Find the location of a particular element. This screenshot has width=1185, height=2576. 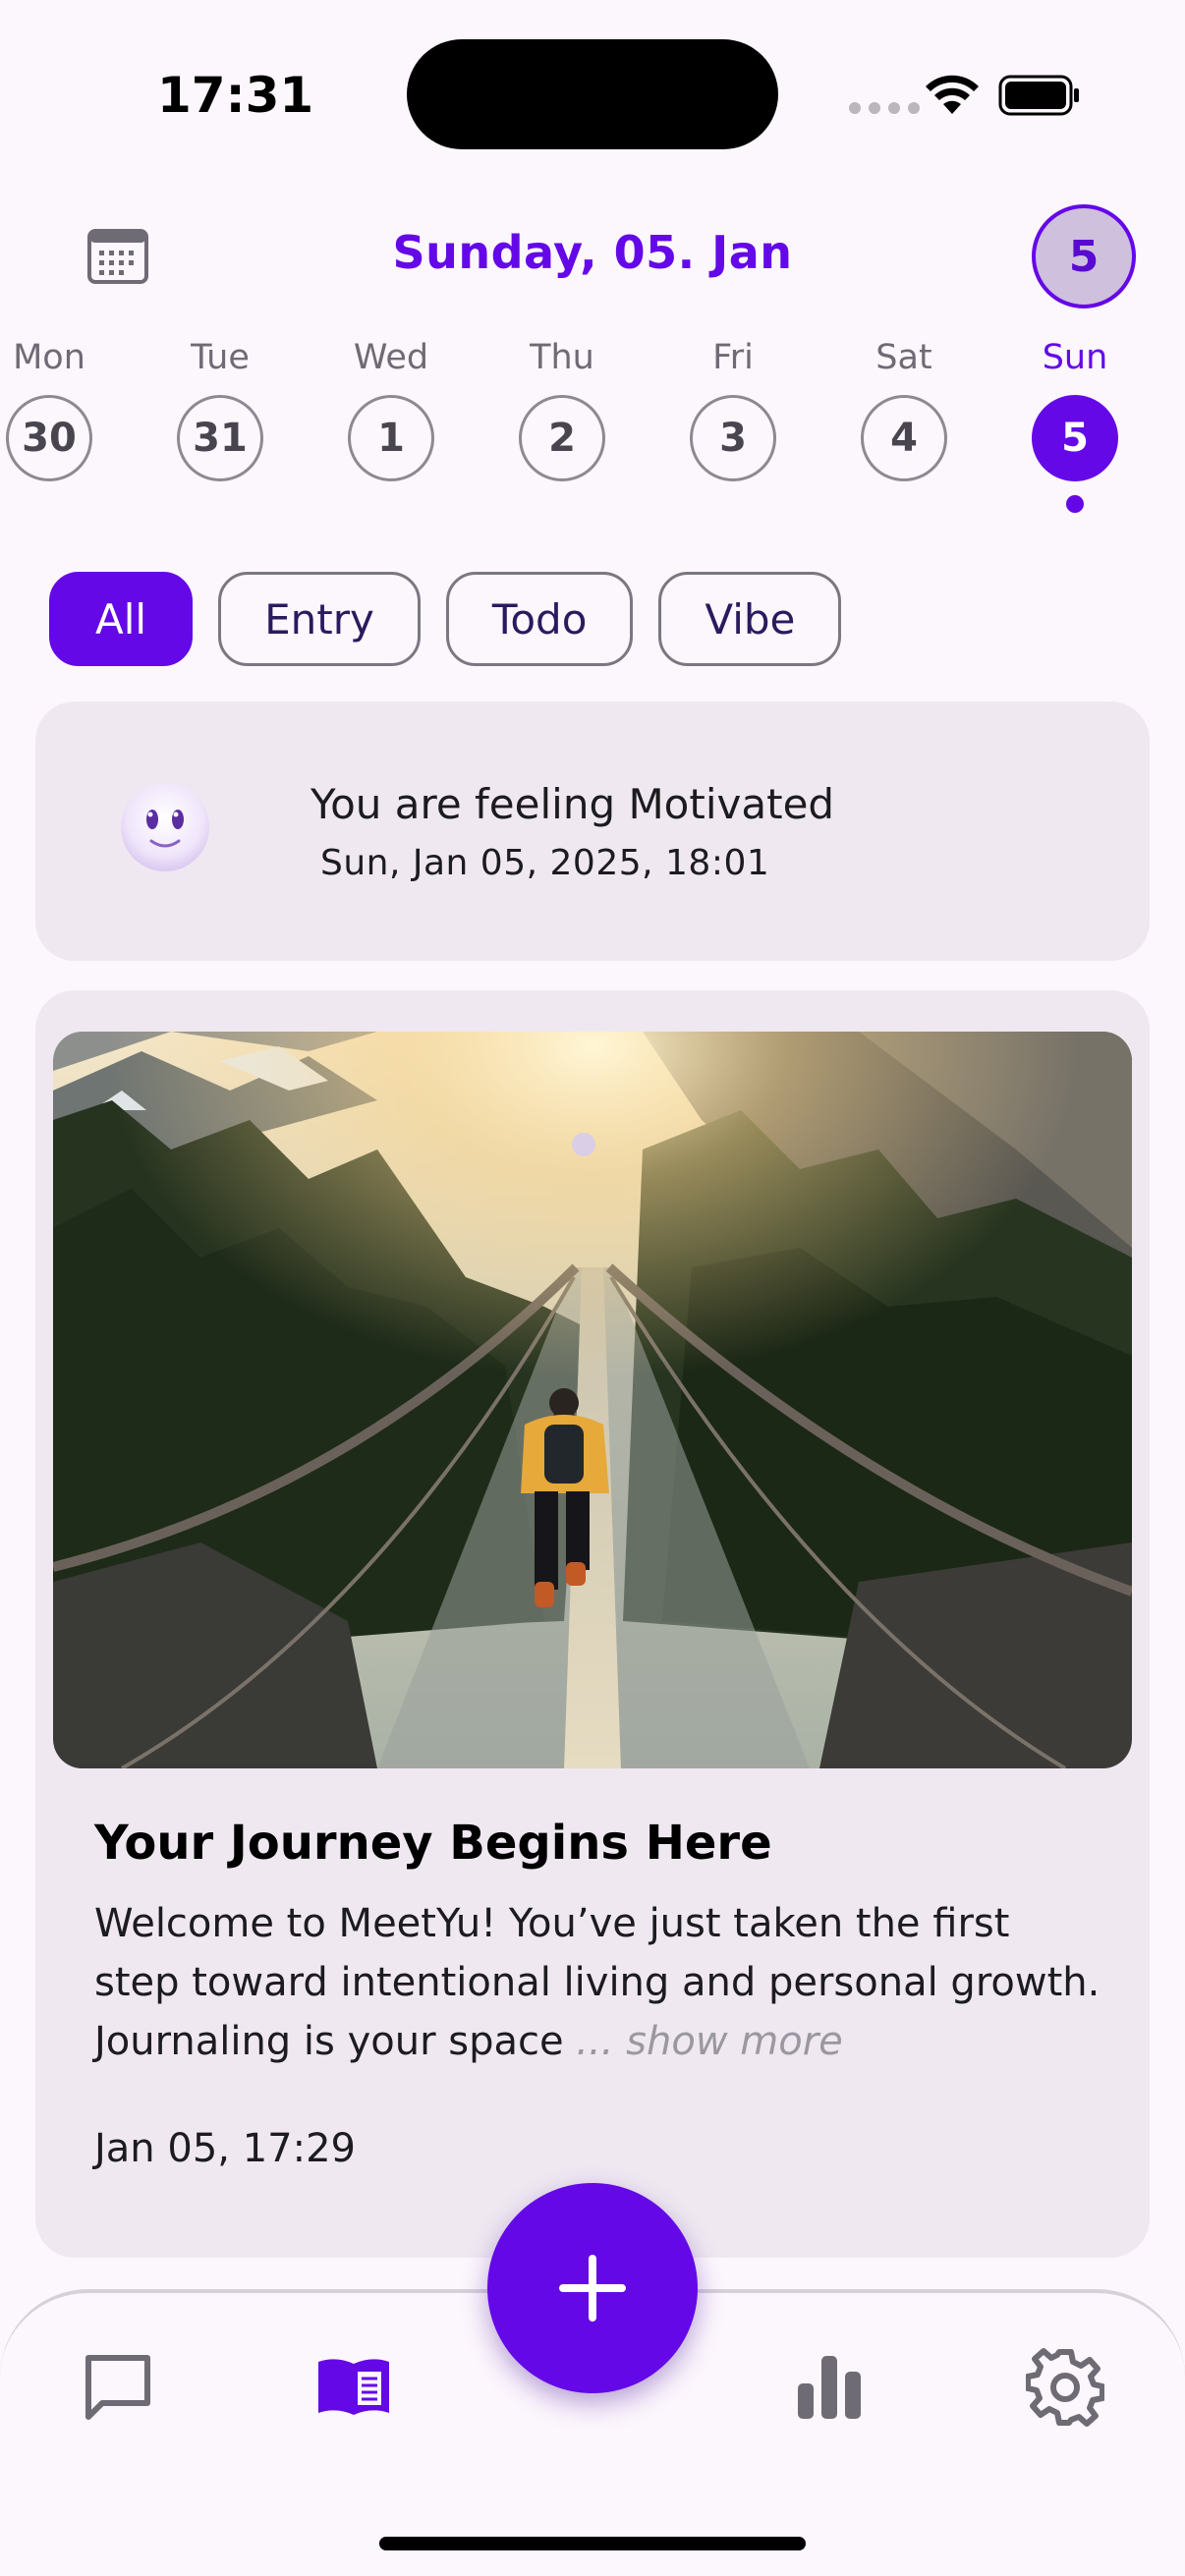

day-sun: Sun 5 is located at coordinates (1075, 423).